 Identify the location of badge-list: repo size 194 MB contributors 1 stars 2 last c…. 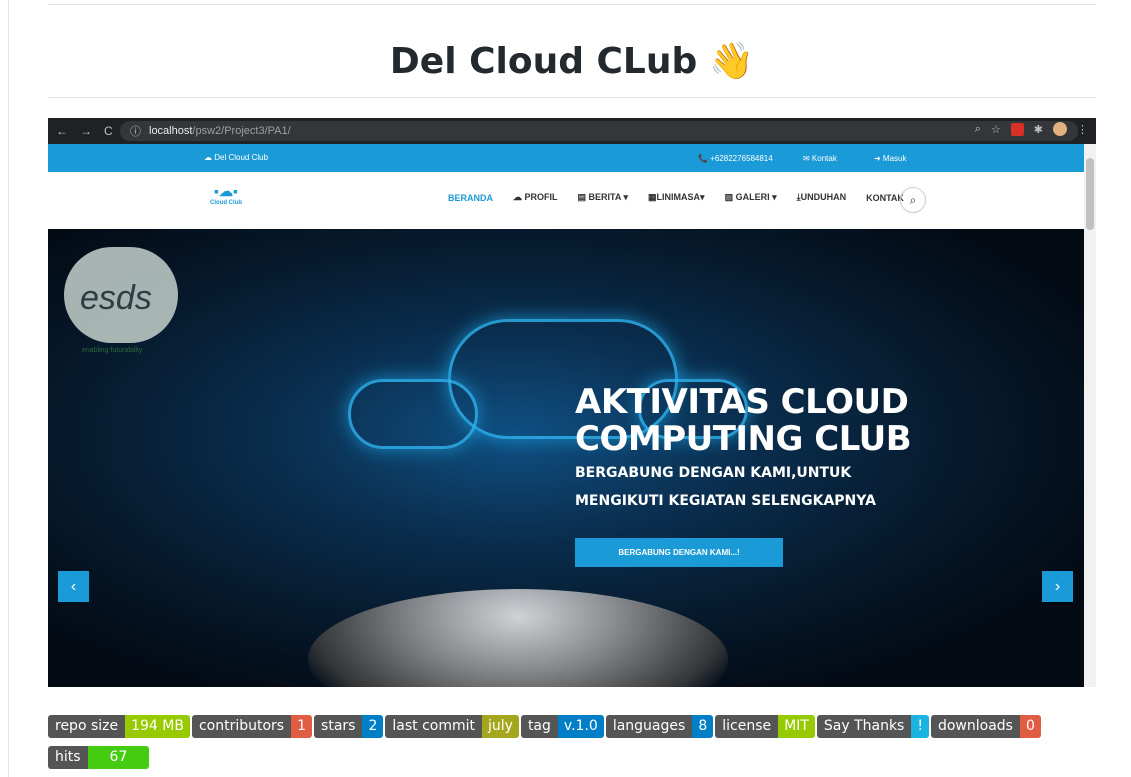
(548, 742).